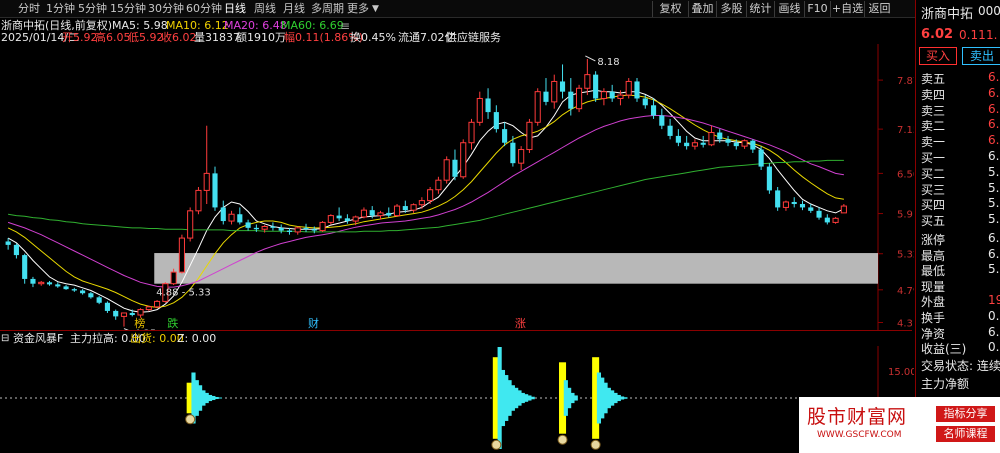 The image size is (1000, 453). I want to click on quote-change: 0.11, so click(972, 35).